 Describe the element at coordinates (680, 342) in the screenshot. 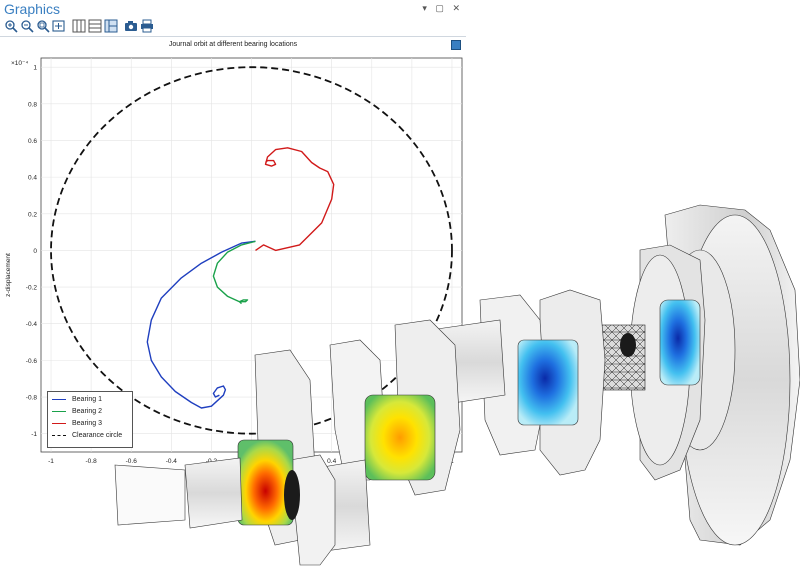

I see `bearing-right` at that location.